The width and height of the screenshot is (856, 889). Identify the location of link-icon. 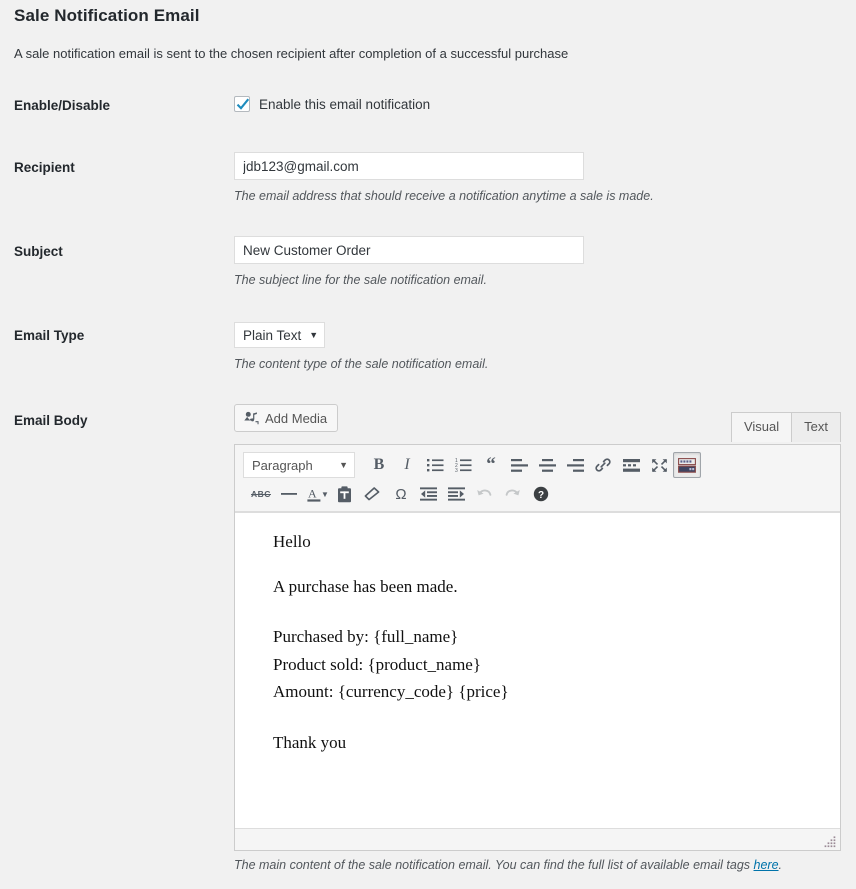
(603, 465).